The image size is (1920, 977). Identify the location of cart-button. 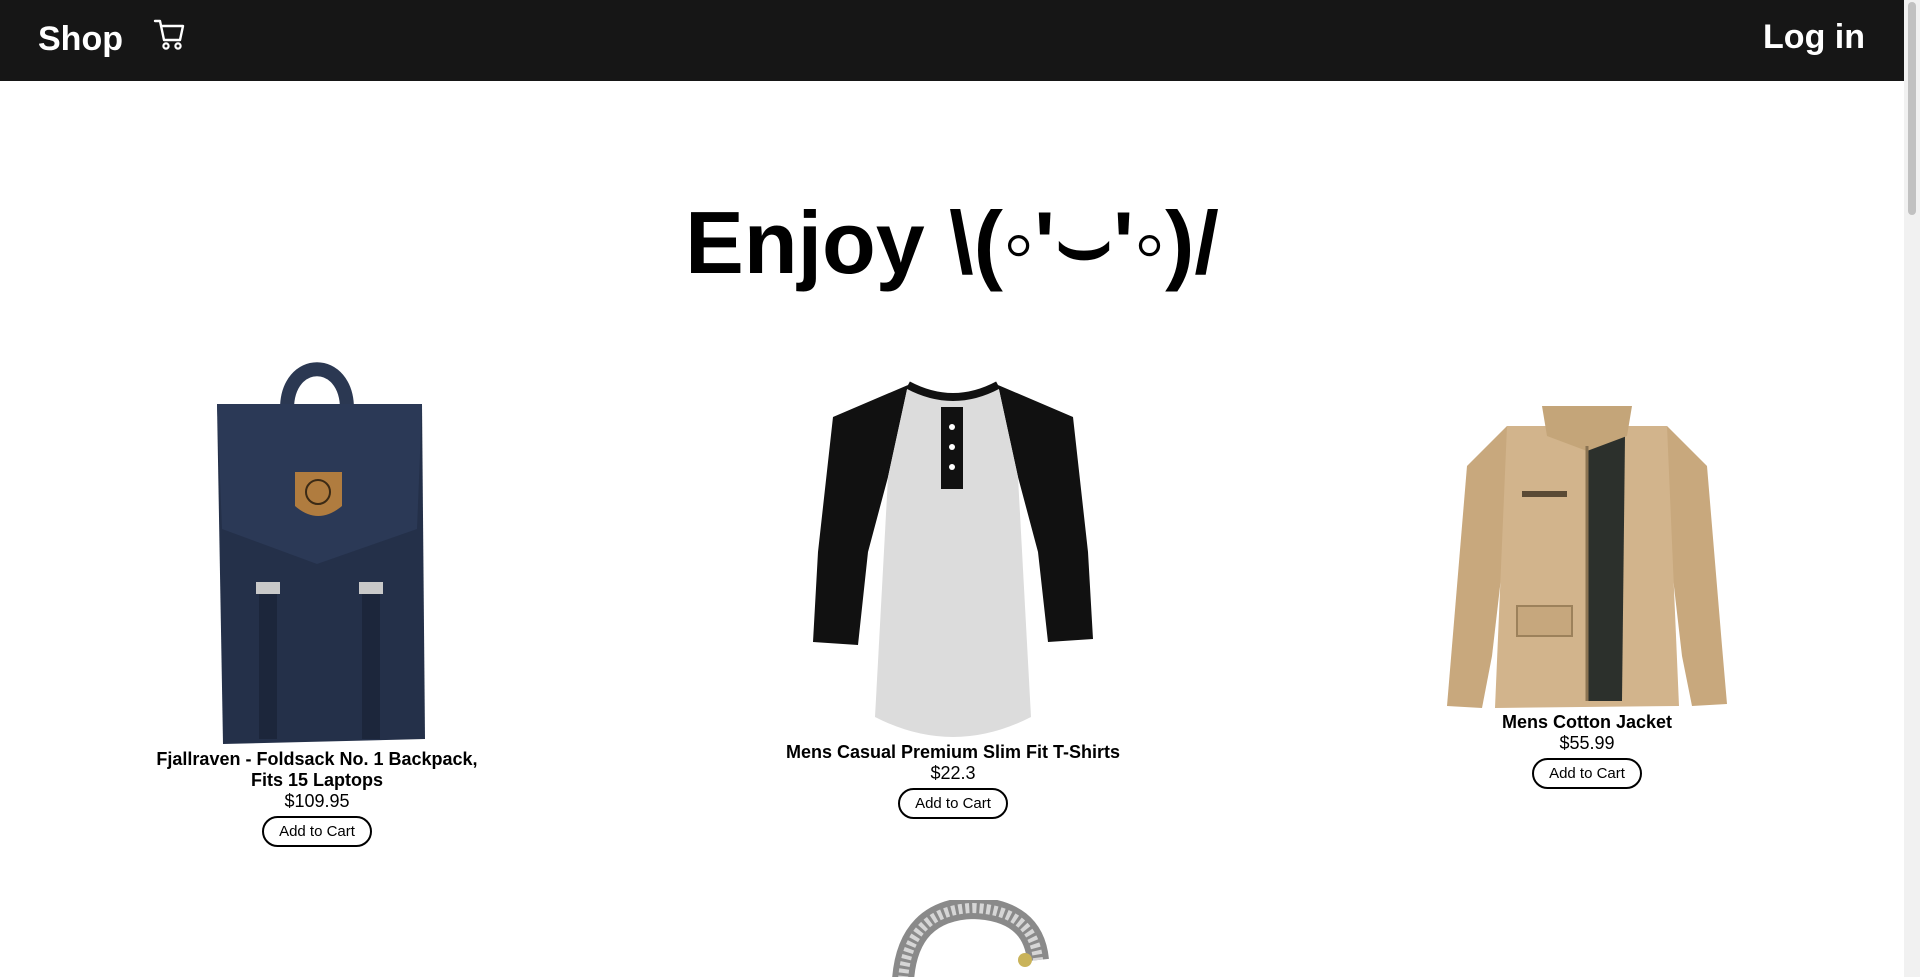
(170, 34).